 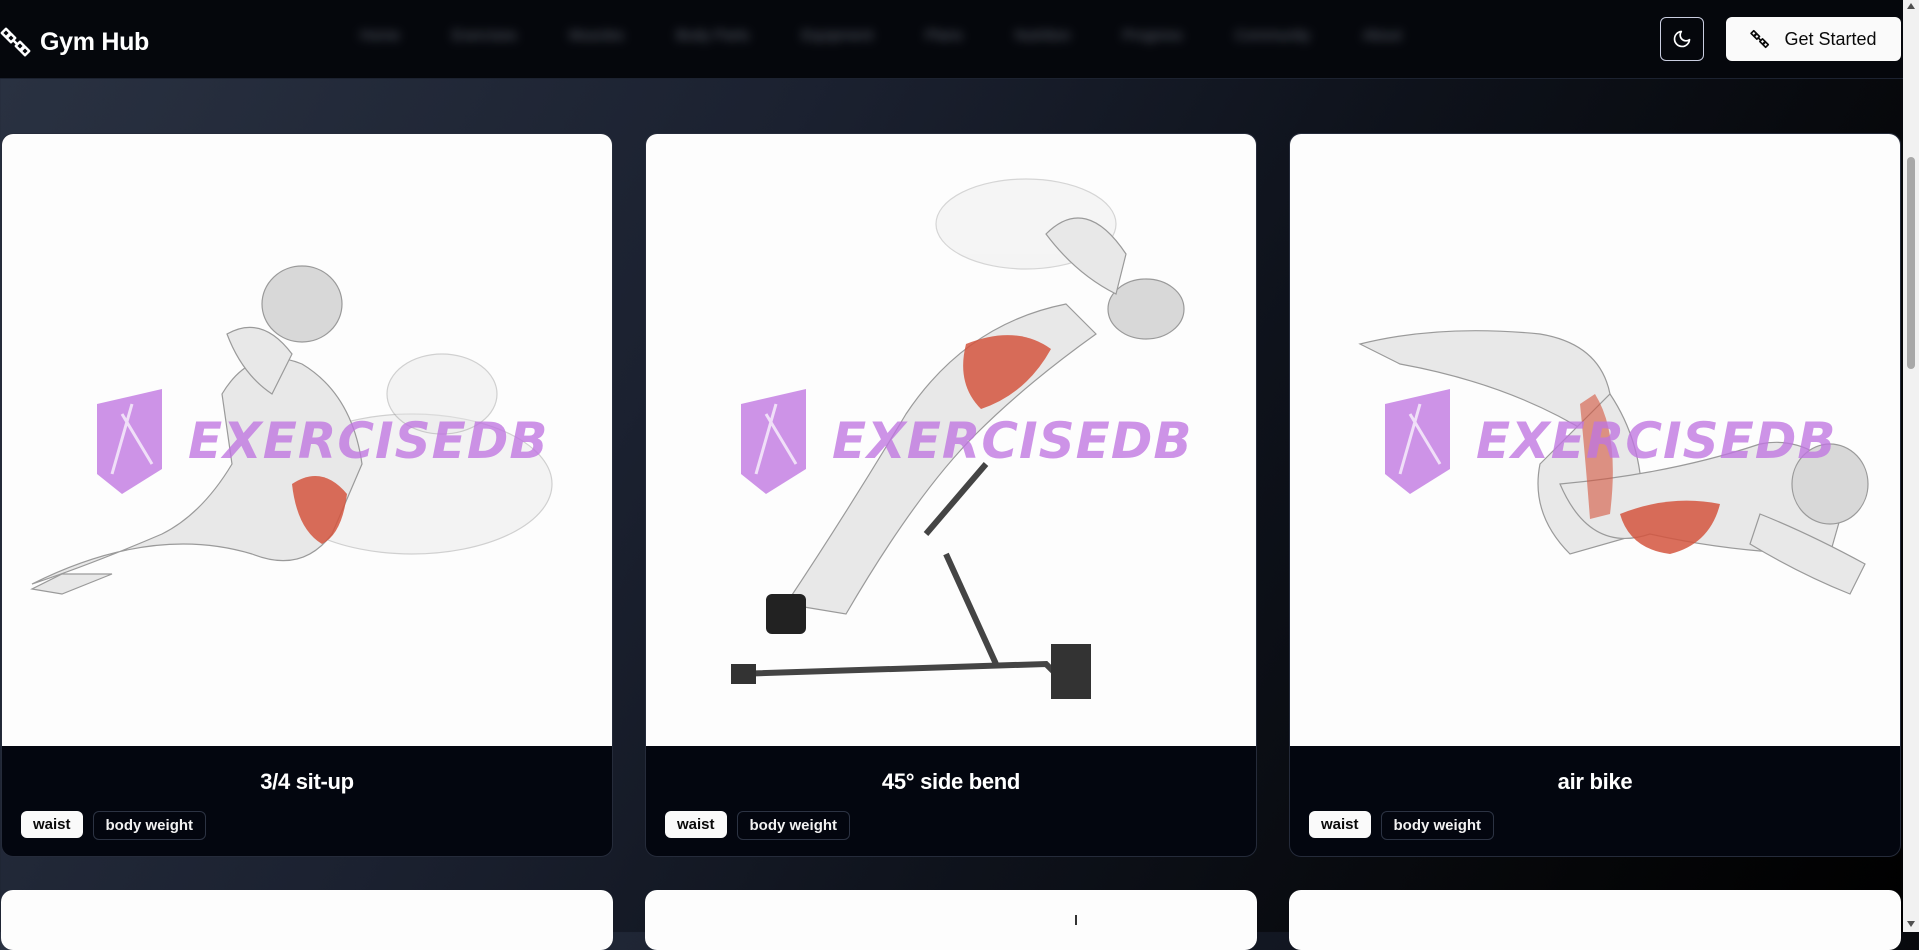 What do you see at coordinates (1043, 35) in the screenshot?
I see `nav-link: Nutrition` at bounding box center [1043, 35].